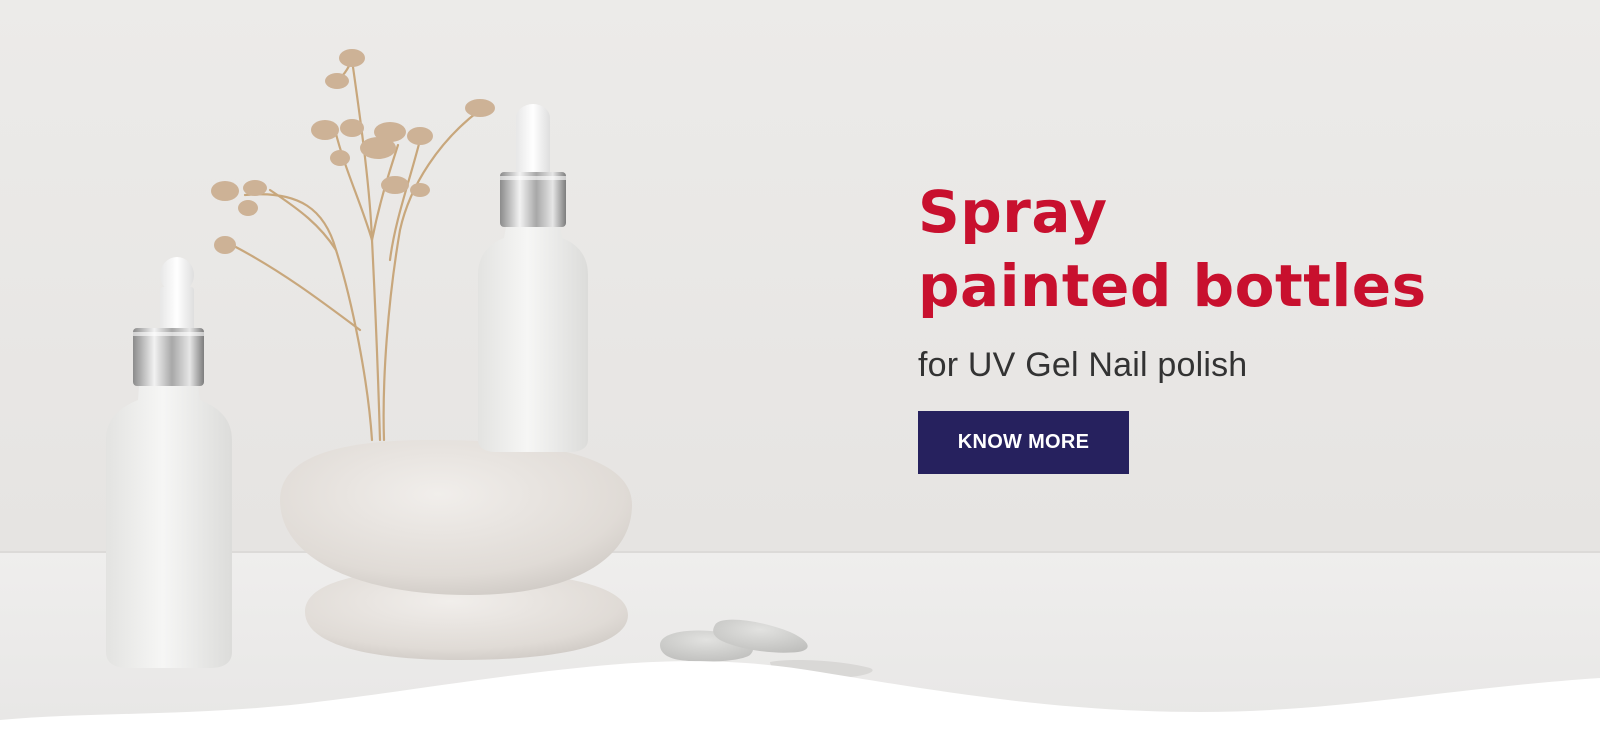 The width and height of the screenshot is (1600, 743). Describe the element at coordinates (1083, 365) in the screenshot. I see `hero-subheading: for UV Gel Nail polish` at that location.